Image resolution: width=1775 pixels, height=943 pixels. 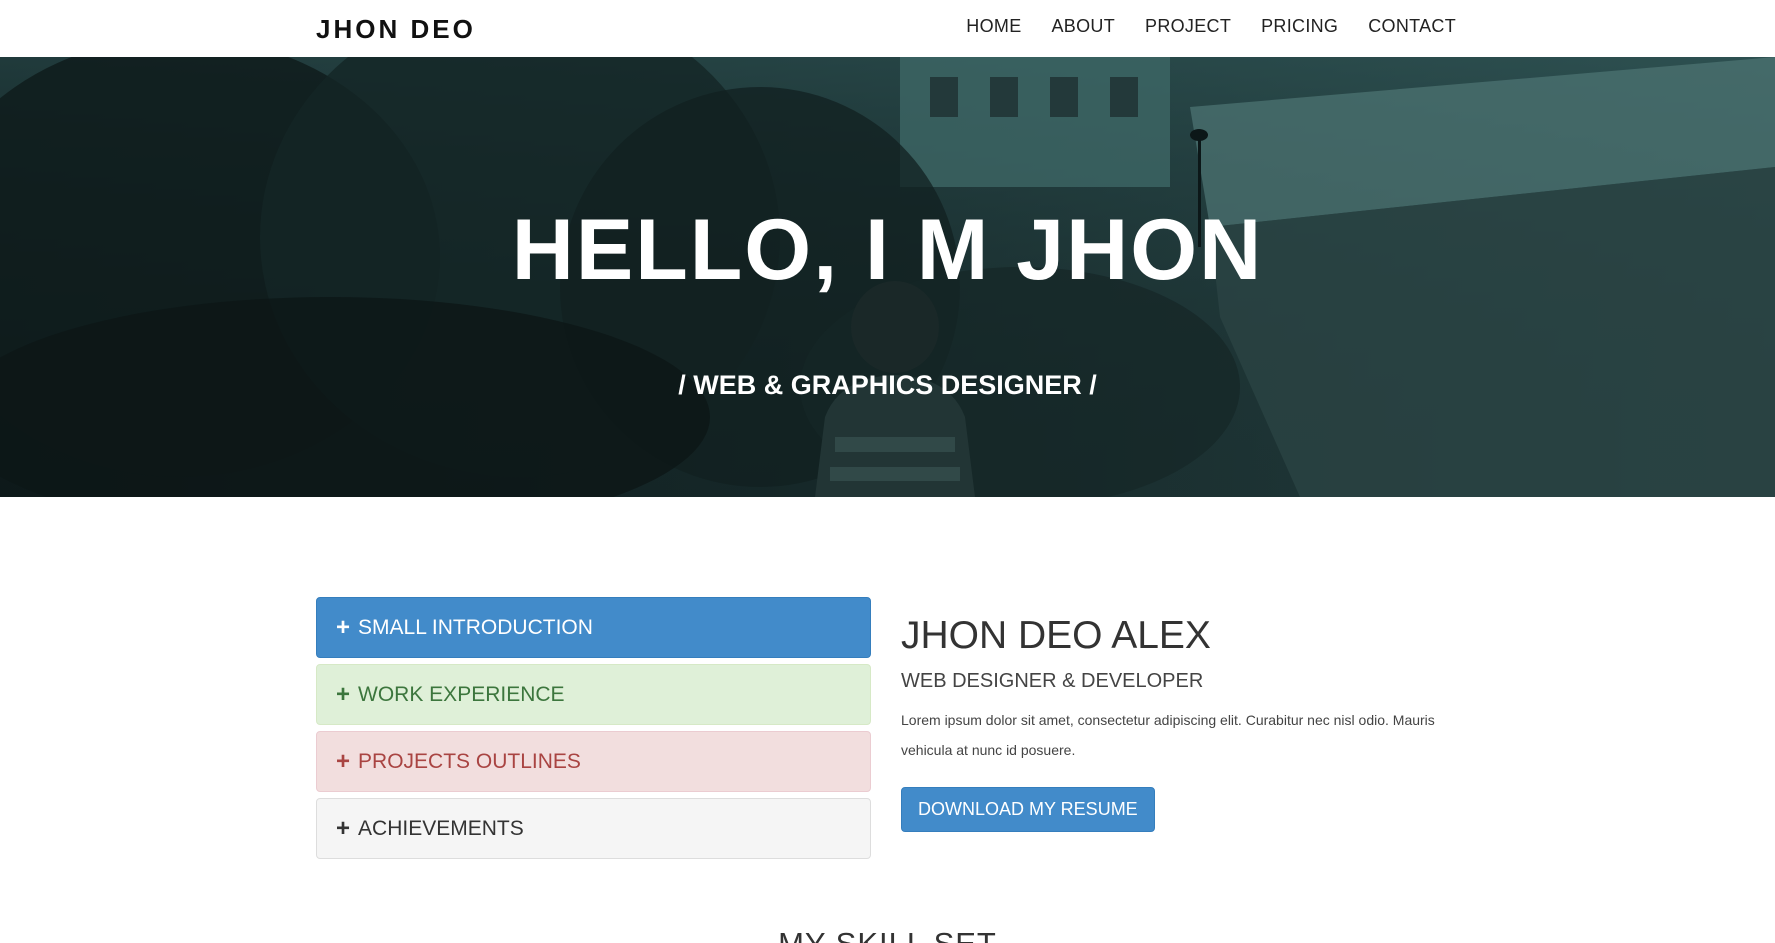 I want to click on accordion-projects-outlines: + PROJECTS OUTLINES, so click(x=593, y=761).